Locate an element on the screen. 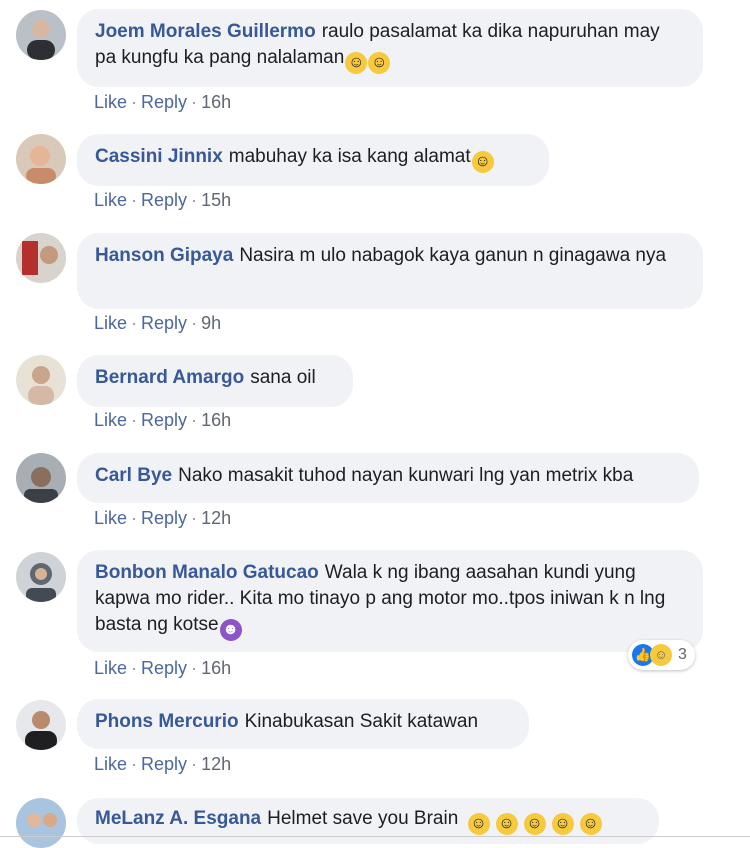  comment-text: sana oil is located at coordinates (283, 377).